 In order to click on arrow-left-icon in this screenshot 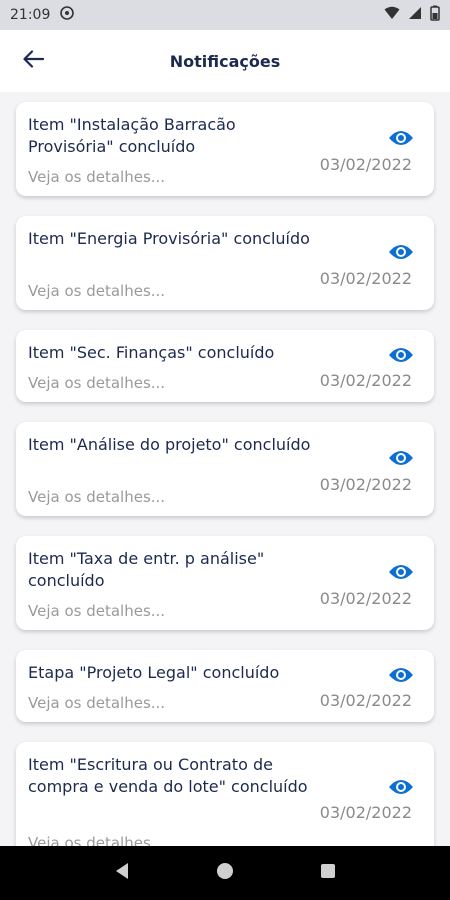, I will do `click(33, 61)`.